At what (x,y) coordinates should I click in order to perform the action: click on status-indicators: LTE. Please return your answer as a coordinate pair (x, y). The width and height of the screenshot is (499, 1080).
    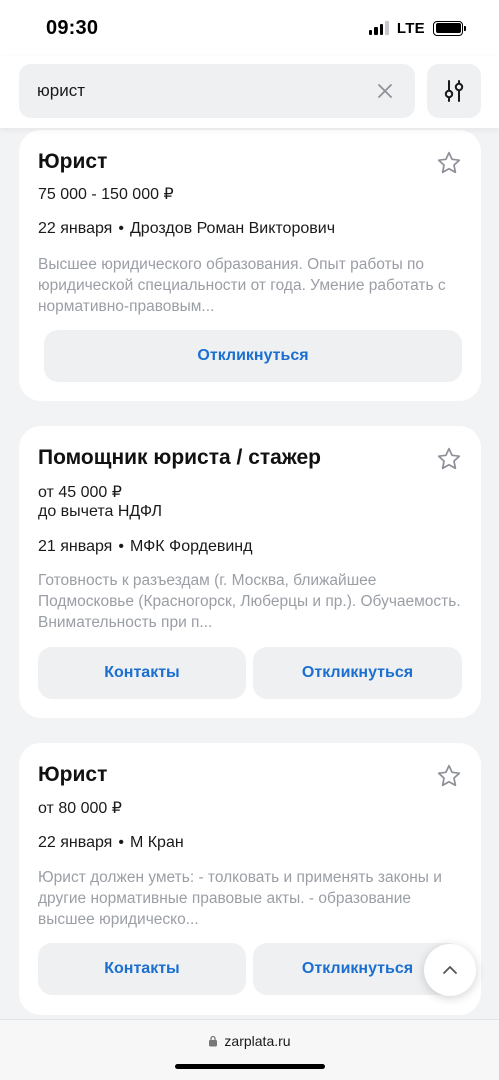
    Looking at the image, I should click on (417, 28).